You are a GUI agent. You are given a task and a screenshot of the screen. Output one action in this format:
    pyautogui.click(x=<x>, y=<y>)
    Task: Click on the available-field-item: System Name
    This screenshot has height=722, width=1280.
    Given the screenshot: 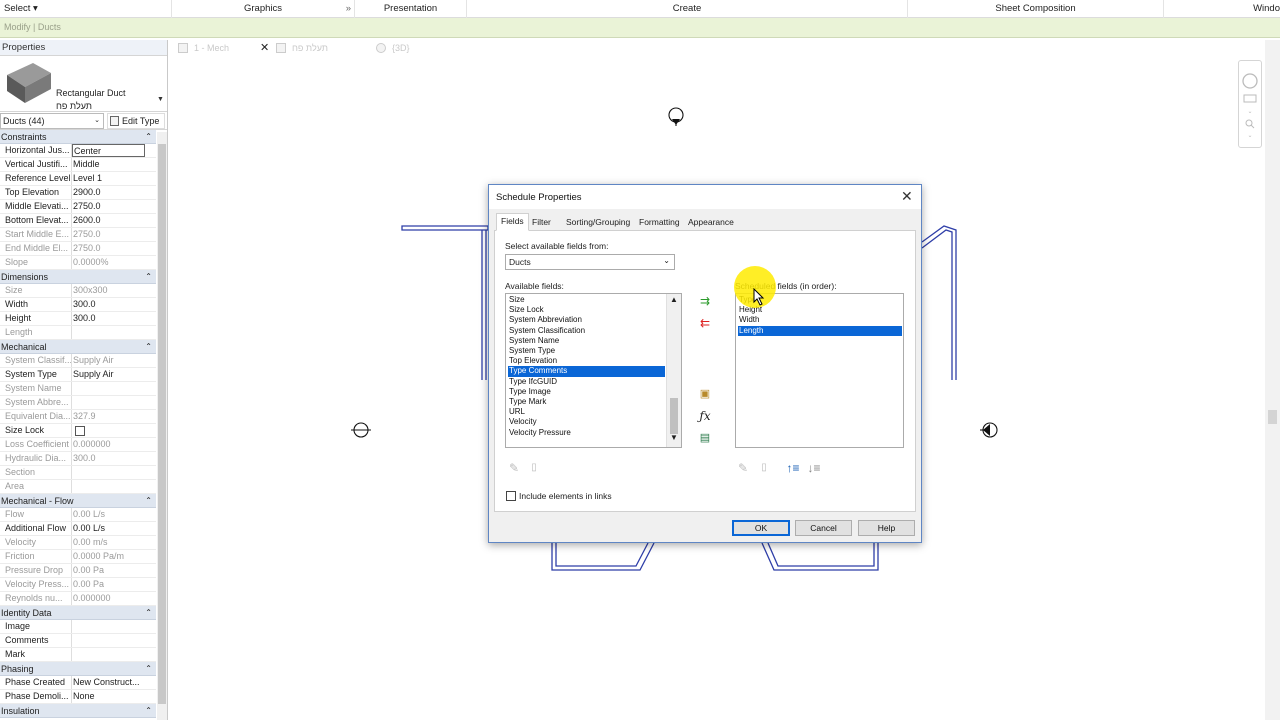 What is the action you would take?
    pyautogui.click(x=586, y=341)
    